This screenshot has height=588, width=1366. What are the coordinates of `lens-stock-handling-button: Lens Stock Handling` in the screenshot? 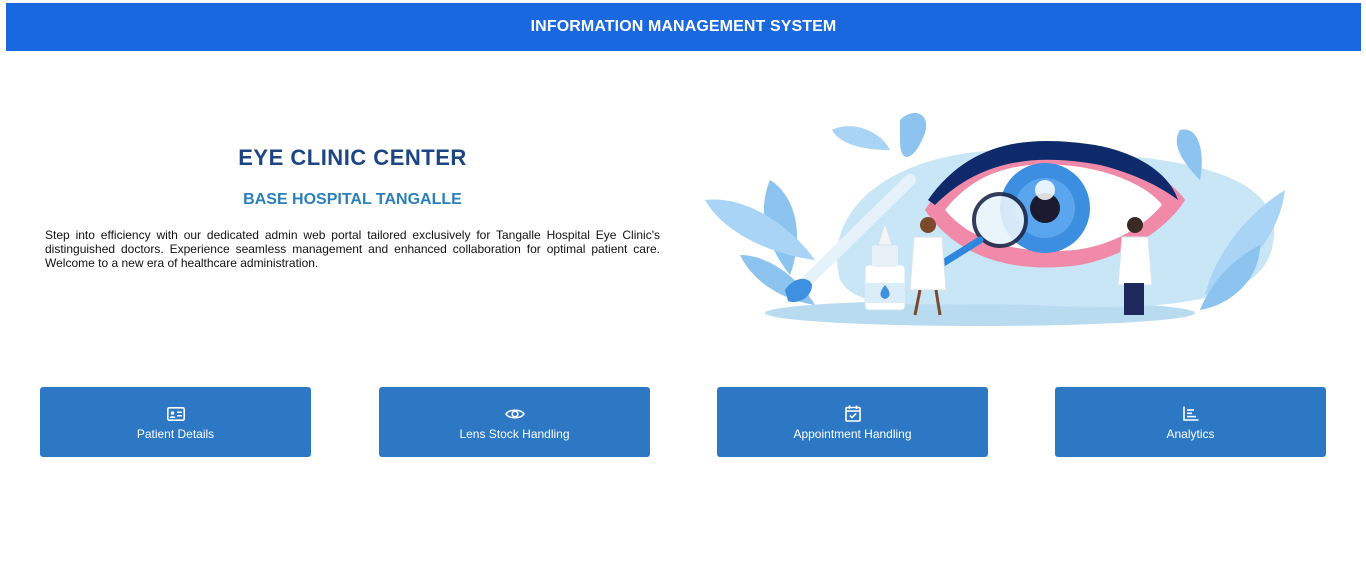 It's located at (514, 422).